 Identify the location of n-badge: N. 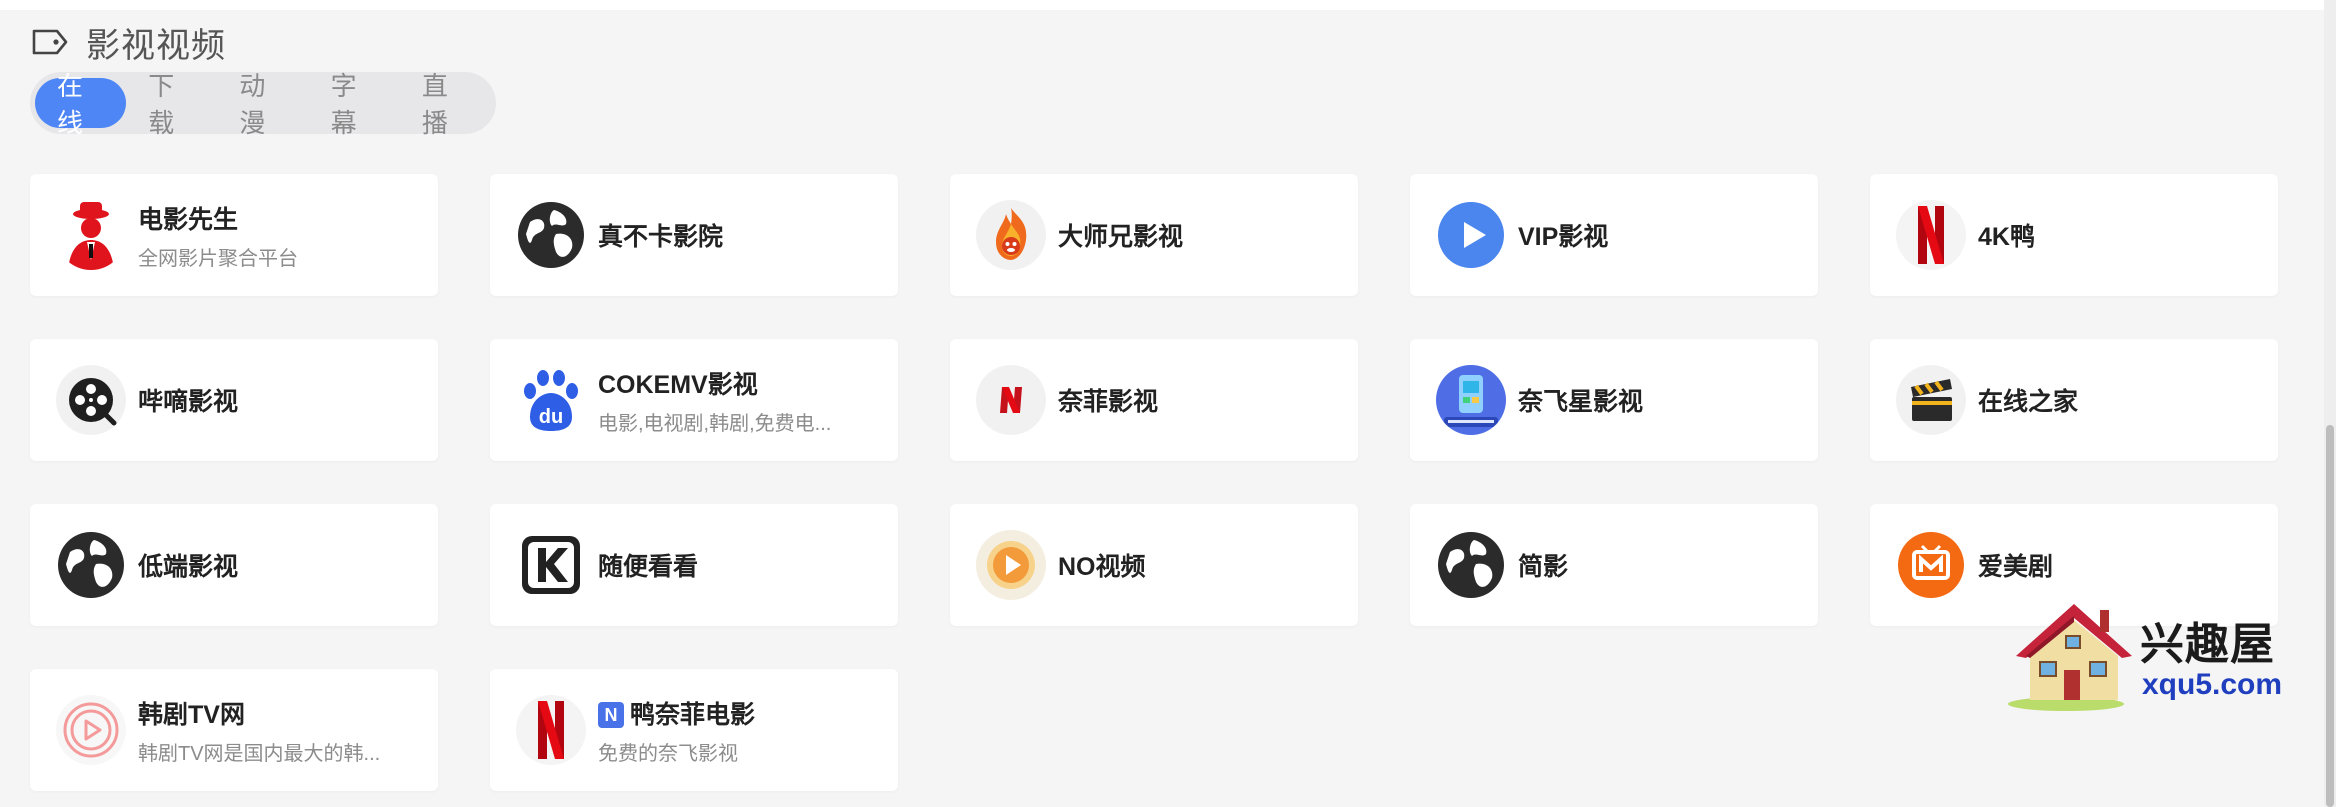
(611, 714).